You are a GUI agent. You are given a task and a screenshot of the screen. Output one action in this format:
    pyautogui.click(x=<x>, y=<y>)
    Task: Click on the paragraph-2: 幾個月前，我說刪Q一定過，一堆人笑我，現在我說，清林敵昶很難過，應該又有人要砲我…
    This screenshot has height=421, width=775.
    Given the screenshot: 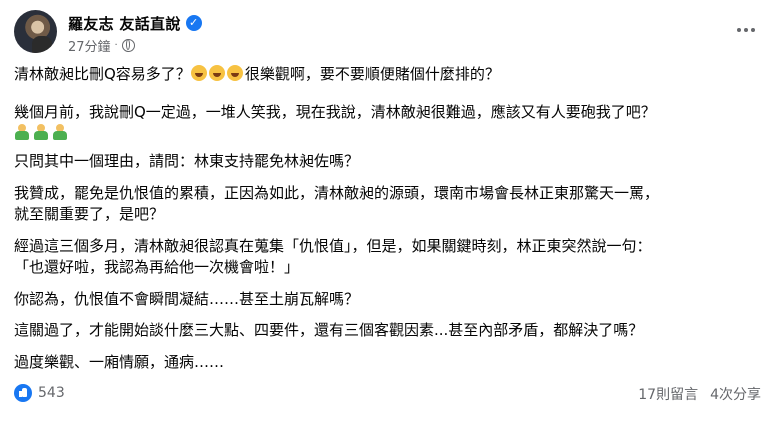 What is the action you would take?
    pyautogui.click(x=335, y=123)
    